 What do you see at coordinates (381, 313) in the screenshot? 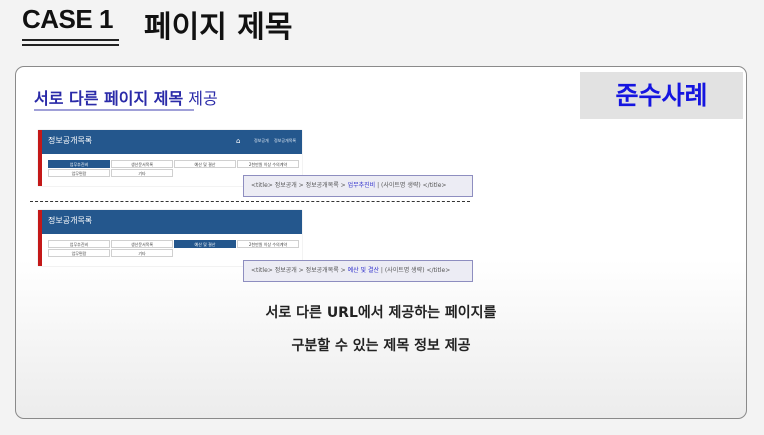
I see `description-line-1: 서로 다른 URL에서 제공하는 페이지를` at bounding box center [381, 313].